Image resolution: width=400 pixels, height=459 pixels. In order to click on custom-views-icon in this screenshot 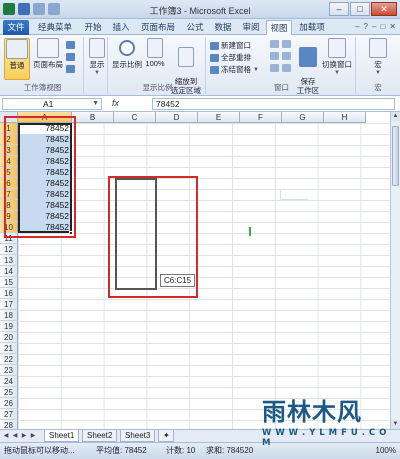, I will do `click(70, 57)`.